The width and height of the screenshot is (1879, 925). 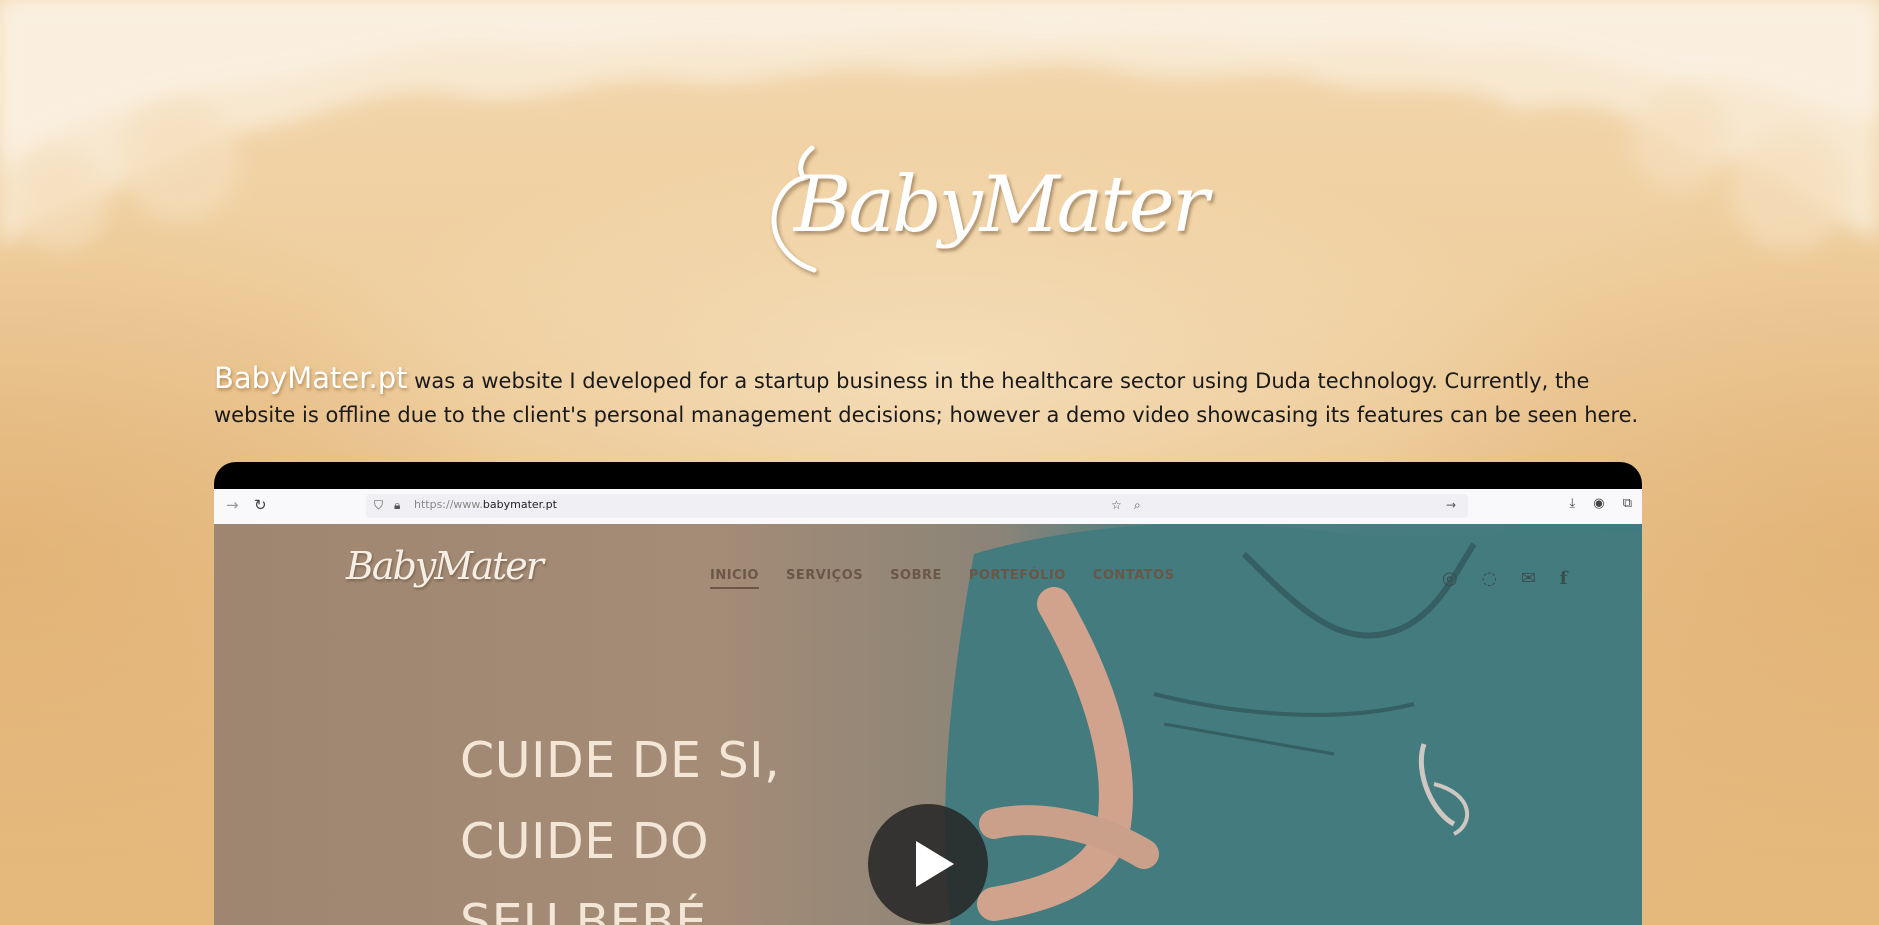 What do you see at coordinates (232, 505) in the screenshot?
I see `forward-arrow-icon: →` at bounding box center [232, 505].